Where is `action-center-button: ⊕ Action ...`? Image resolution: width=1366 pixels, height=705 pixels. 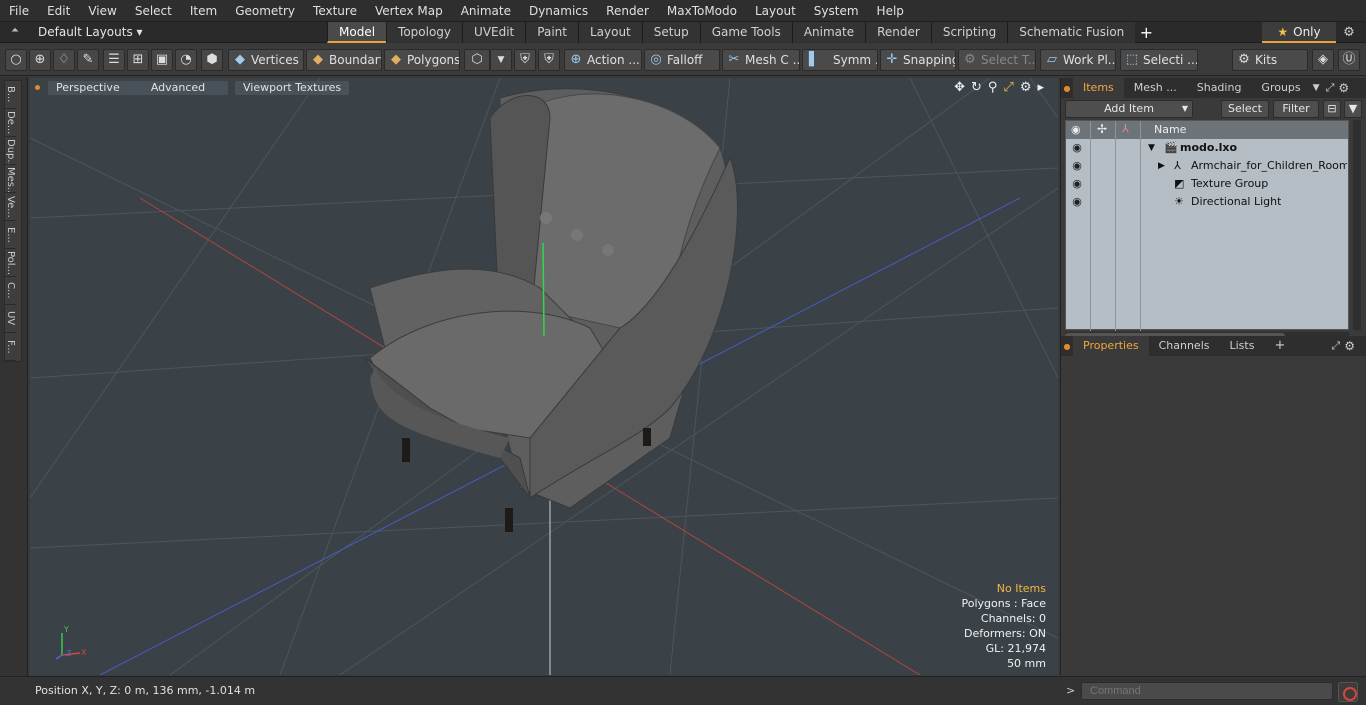
action-center-button: ⊕ Action ... is located at coordinates (603, 60).